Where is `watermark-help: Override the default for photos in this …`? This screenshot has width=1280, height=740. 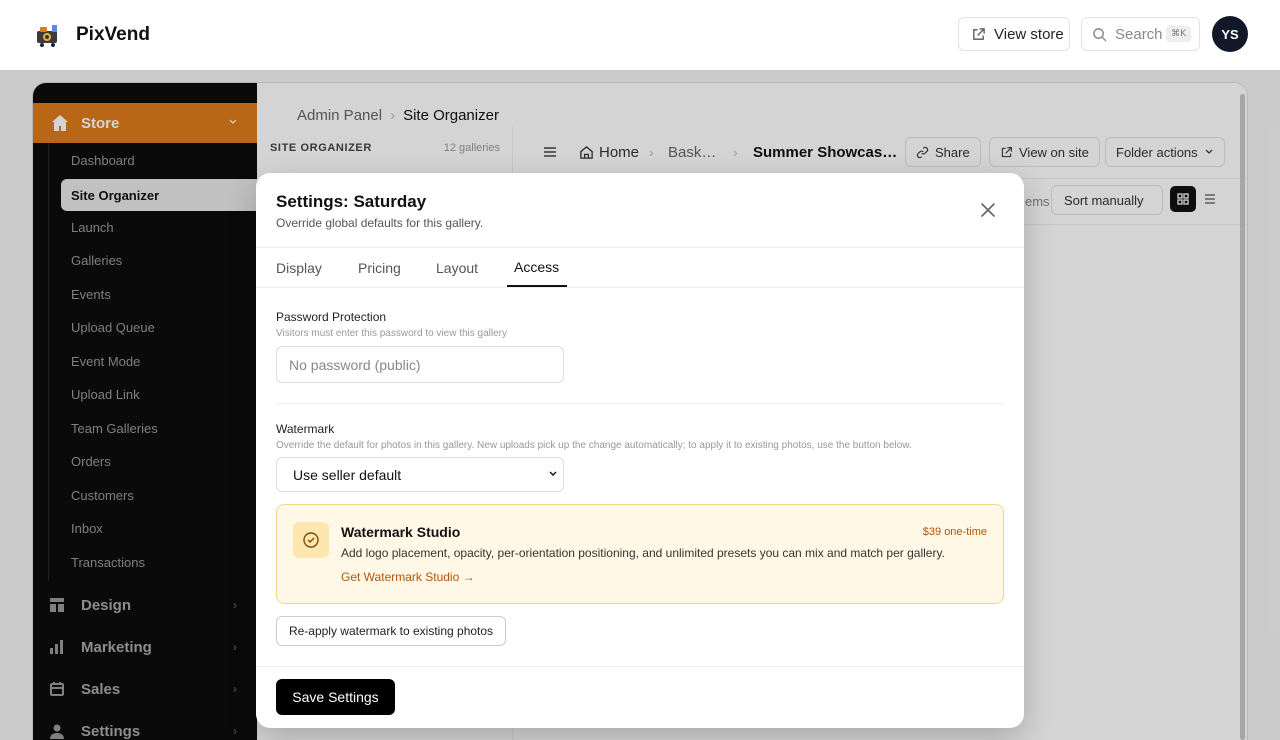
watermark-help: Override the default for photos in this … is located at coordinates (594, 445).